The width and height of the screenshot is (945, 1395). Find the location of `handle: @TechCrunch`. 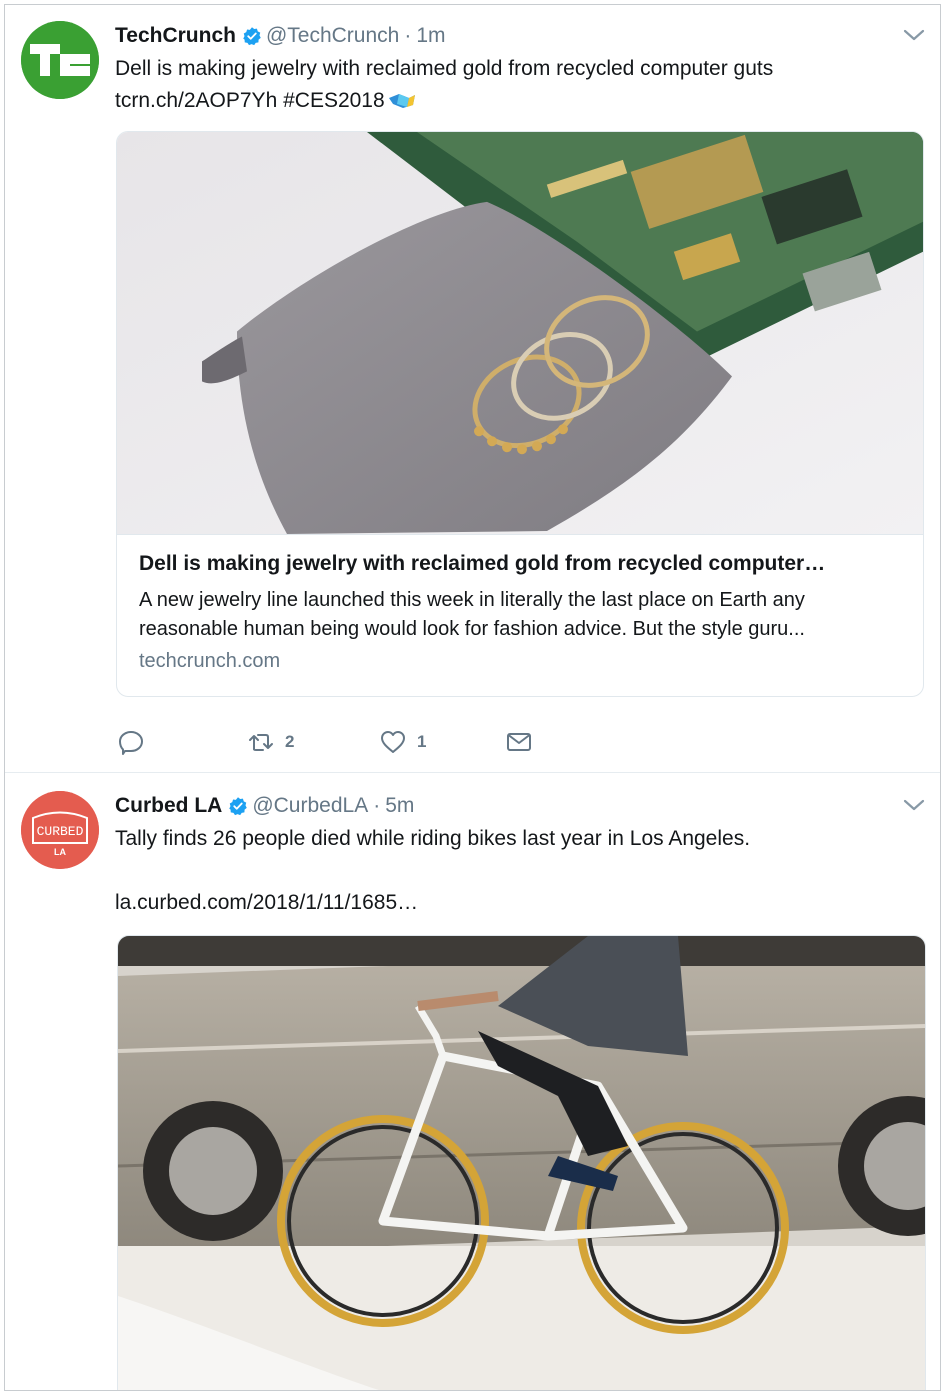

handle: @TechCrunch is located at coordinates (332, 36).